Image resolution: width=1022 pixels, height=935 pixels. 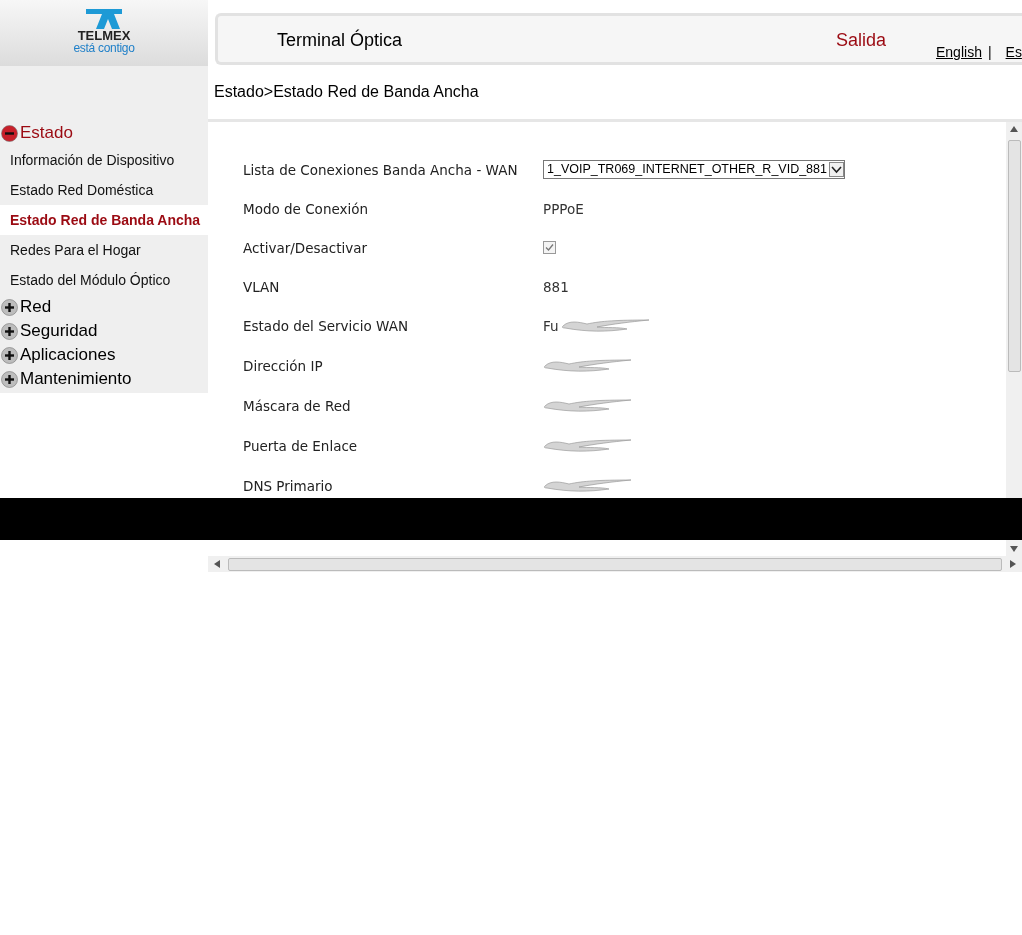 I want to click on field-label: Activar/Desactivar, so click(x=306, y=247).